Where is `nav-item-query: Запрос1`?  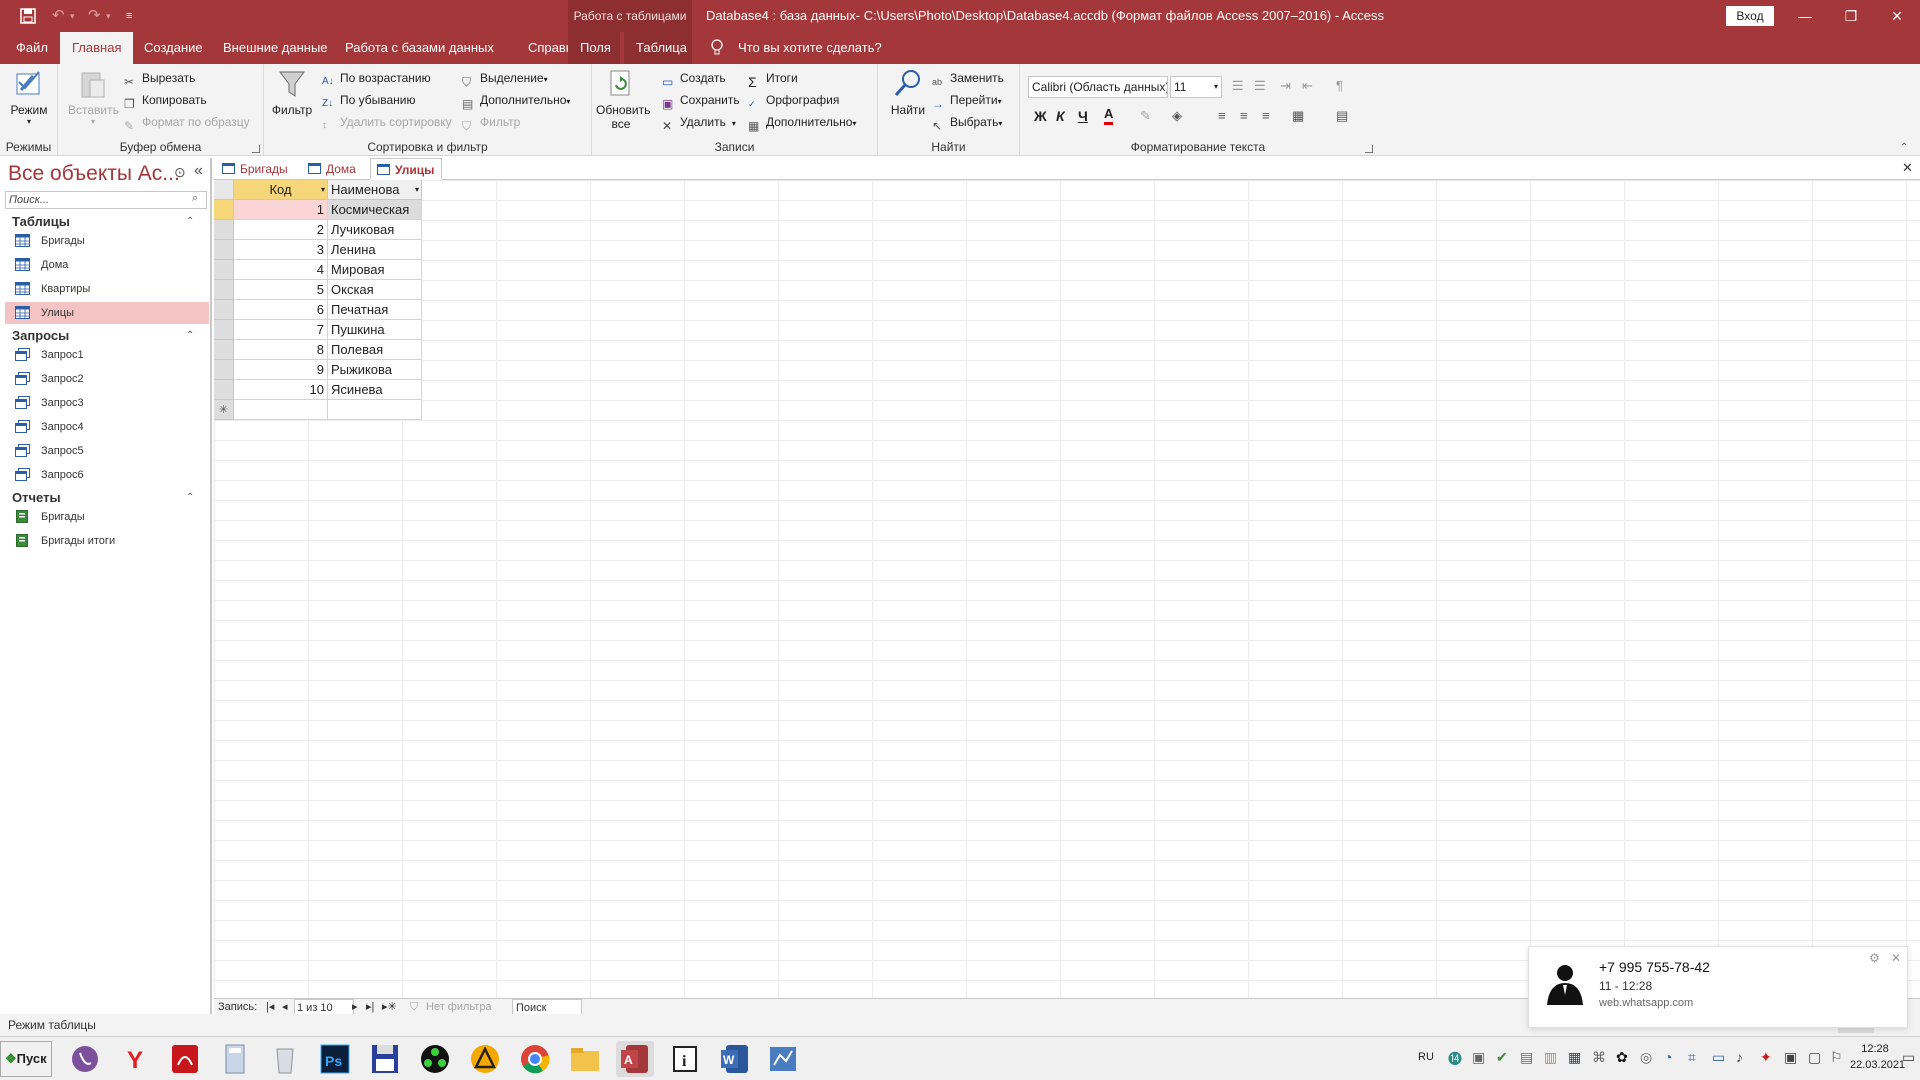
nav-item-query: Запрос1 is located at coordinates (107, 355).